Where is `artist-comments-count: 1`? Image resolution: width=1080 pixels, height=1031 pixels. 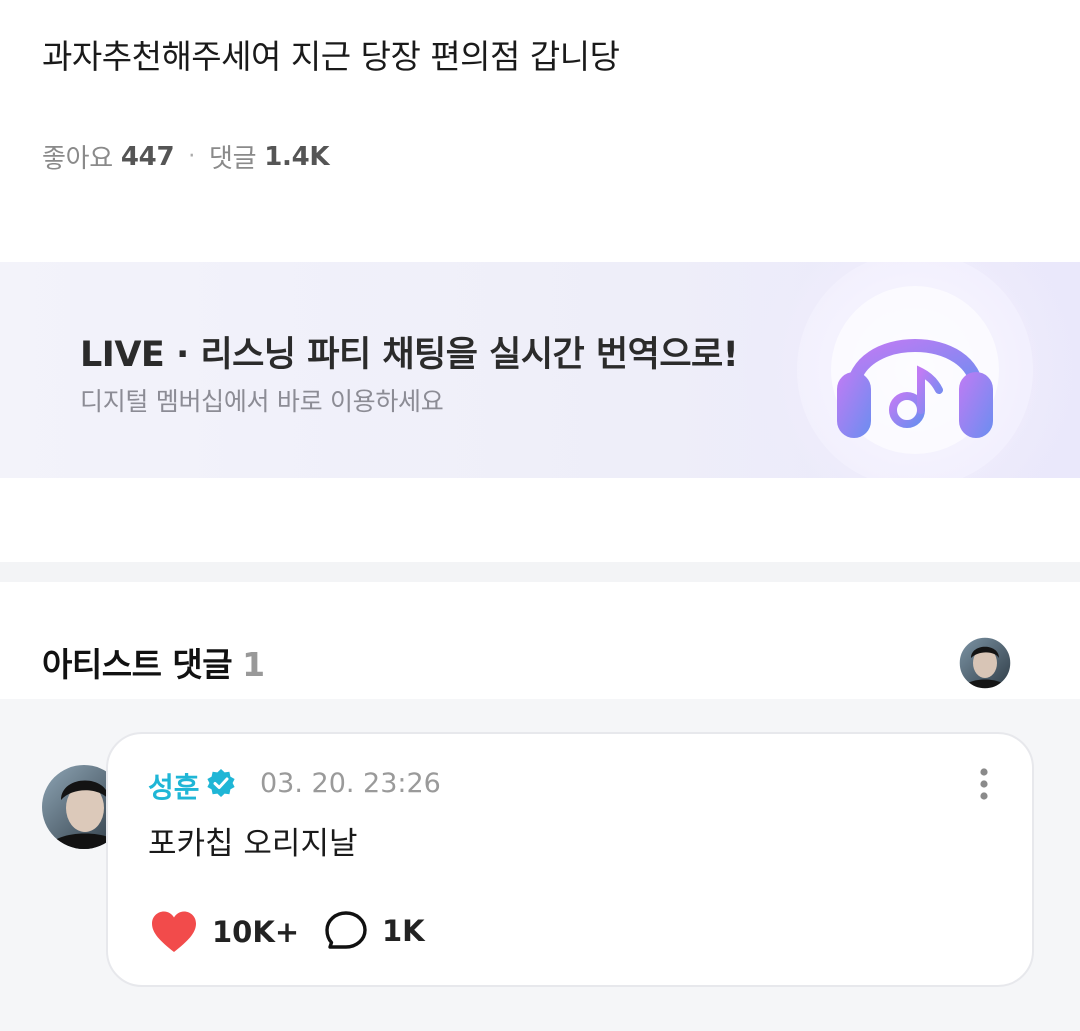
artist-comments-count: 1 is located at coordinates (253, 664).